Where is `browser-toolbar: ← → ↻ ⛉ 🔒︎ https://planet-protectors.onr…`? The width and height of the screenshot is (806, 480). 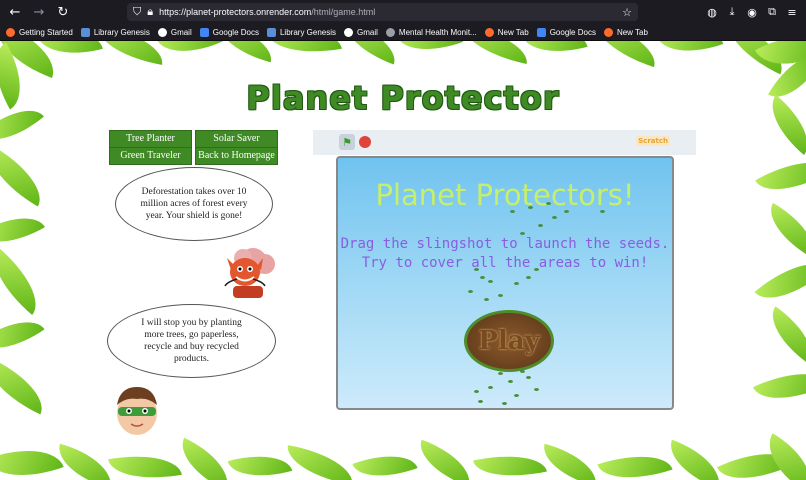
browser-toolbar: ← → ↻ ⛉ 🔒︎ https://planet-protectors.onr… is located at coordinates (403, 12).